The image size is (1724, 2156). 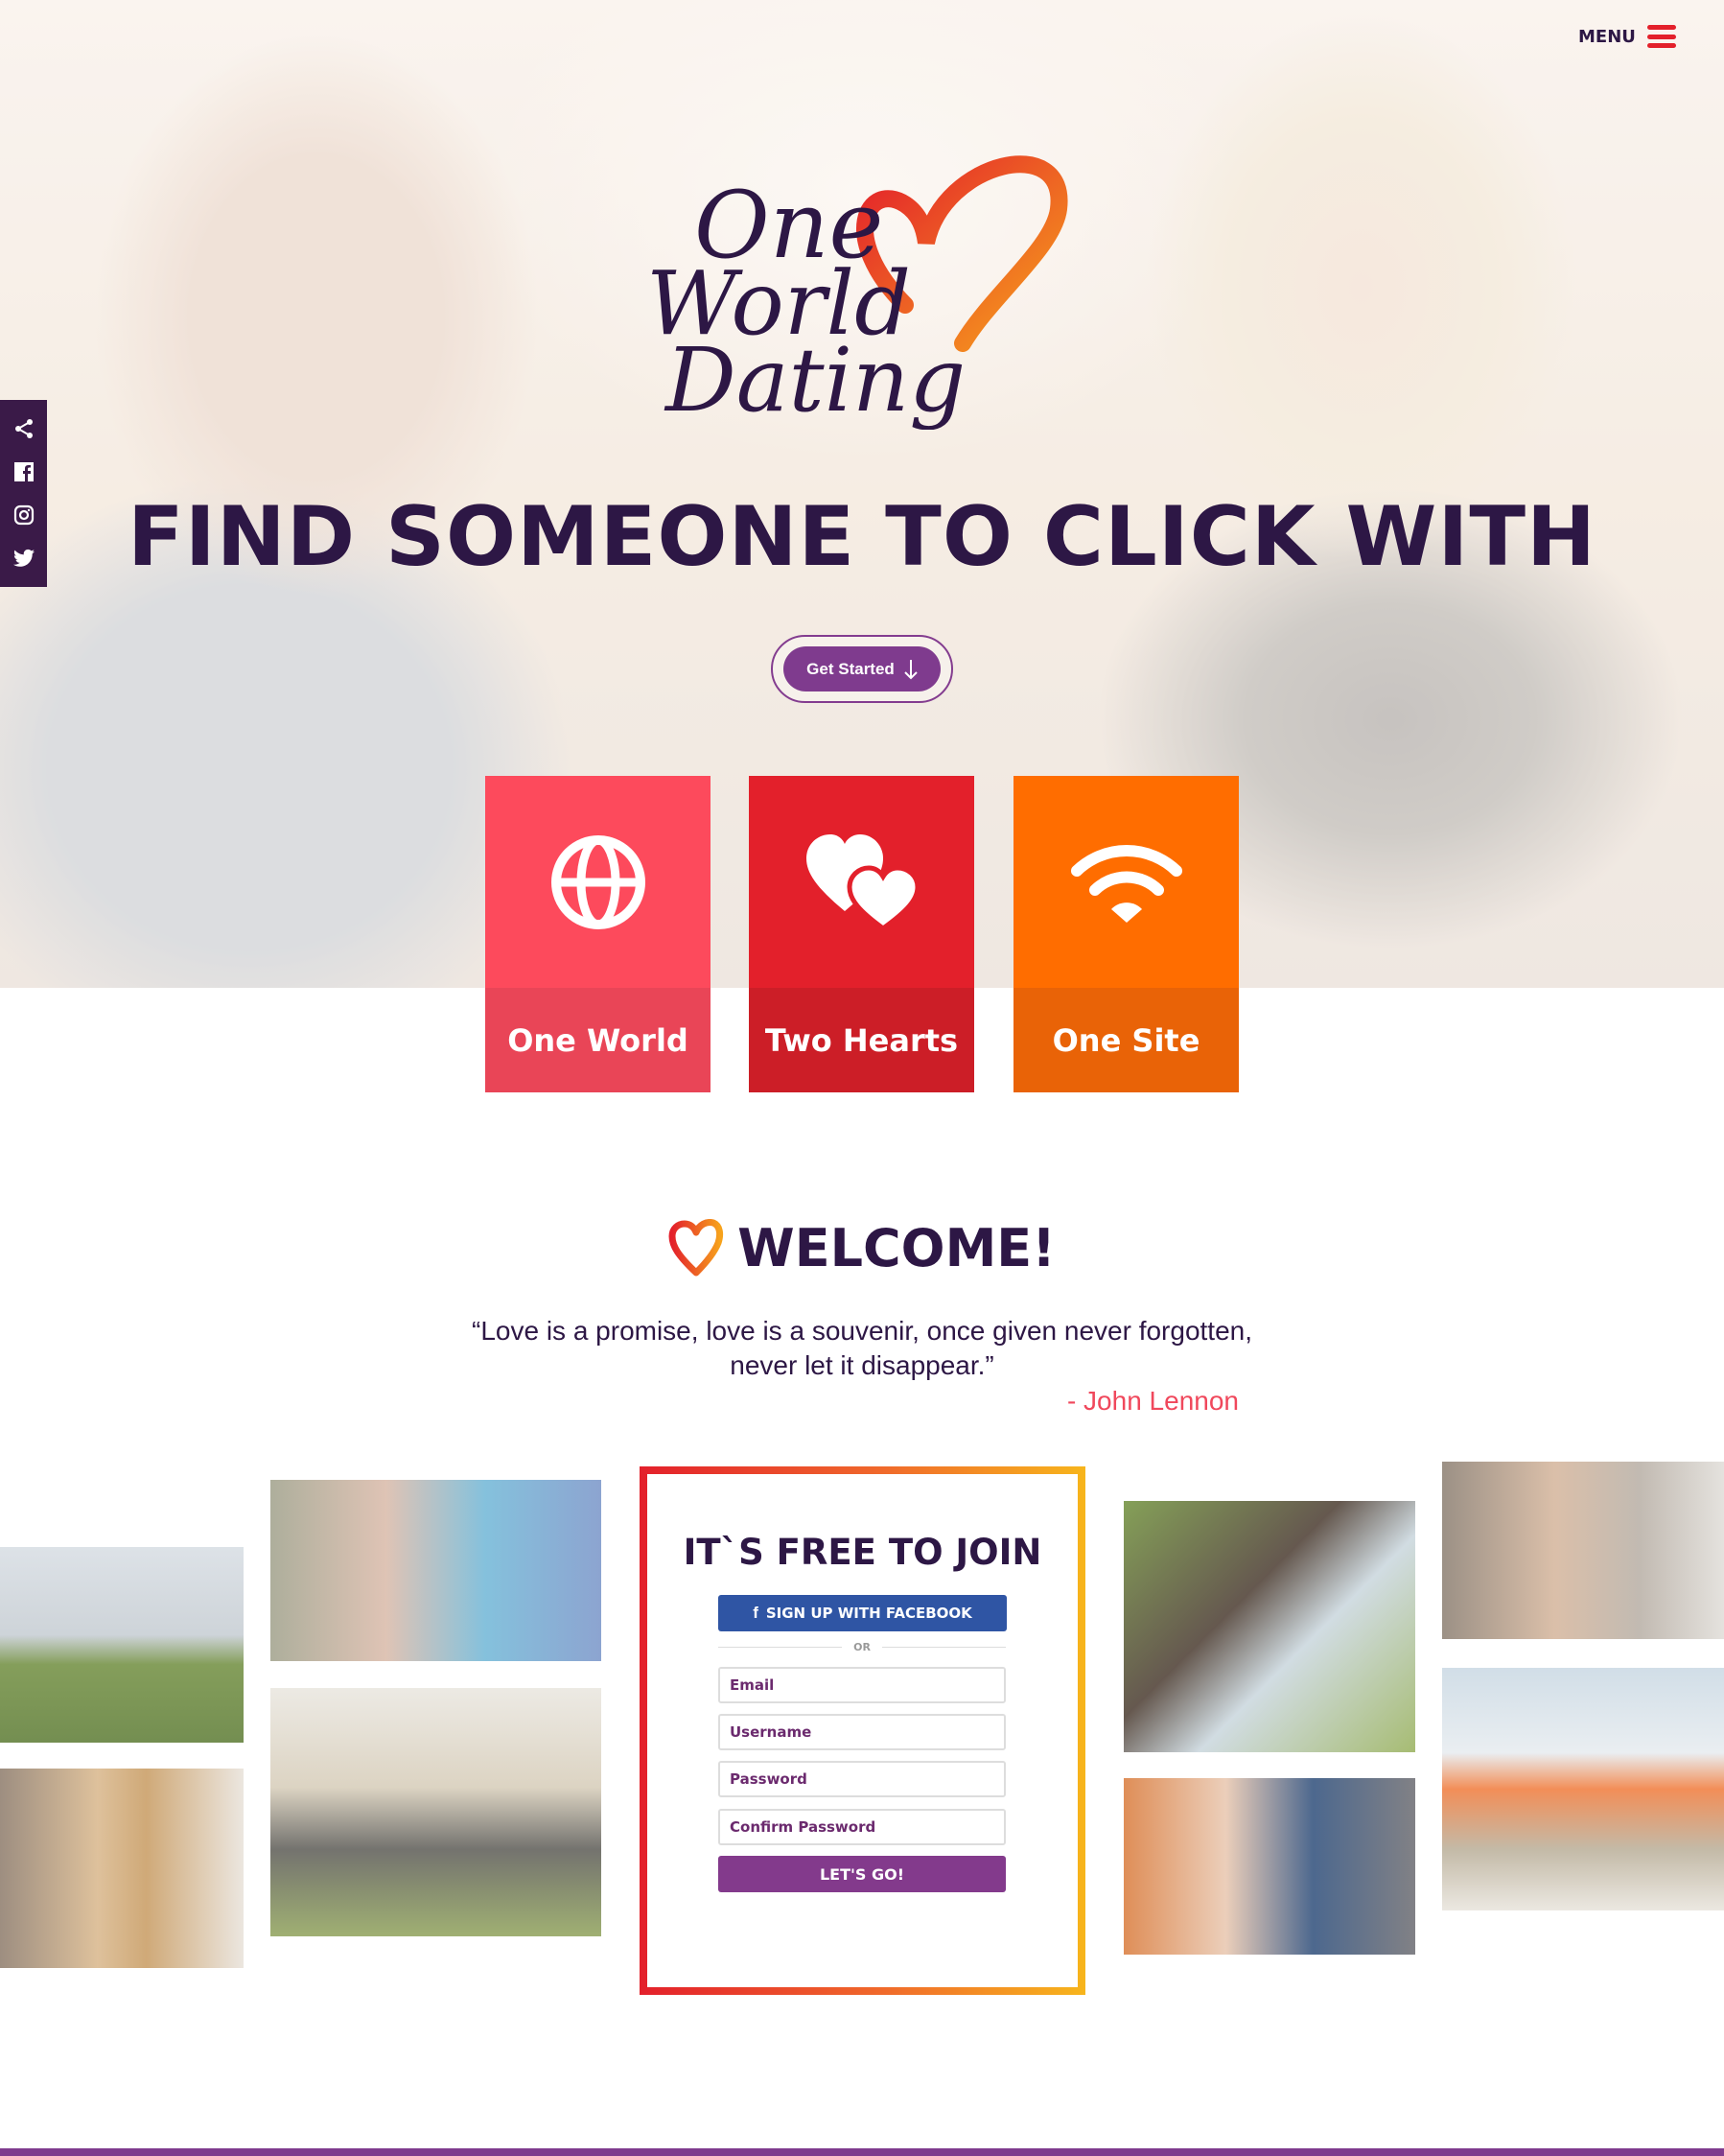 What do you see at coordinates (1269, 1866) in the screenshot?
I see `photo-couple-laughing` at bounding box center [1269, 1866].